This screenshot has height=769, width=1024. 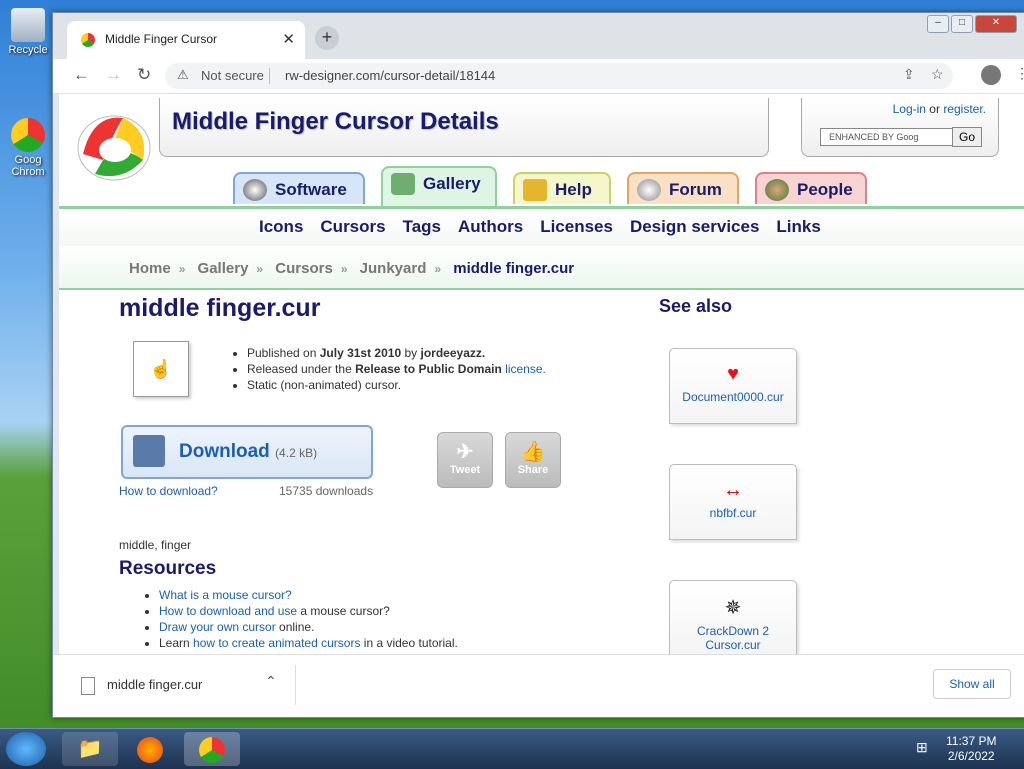 I want to click on browser-tab: Middle Finger Cursor ✕, so click(x=186, y=40).